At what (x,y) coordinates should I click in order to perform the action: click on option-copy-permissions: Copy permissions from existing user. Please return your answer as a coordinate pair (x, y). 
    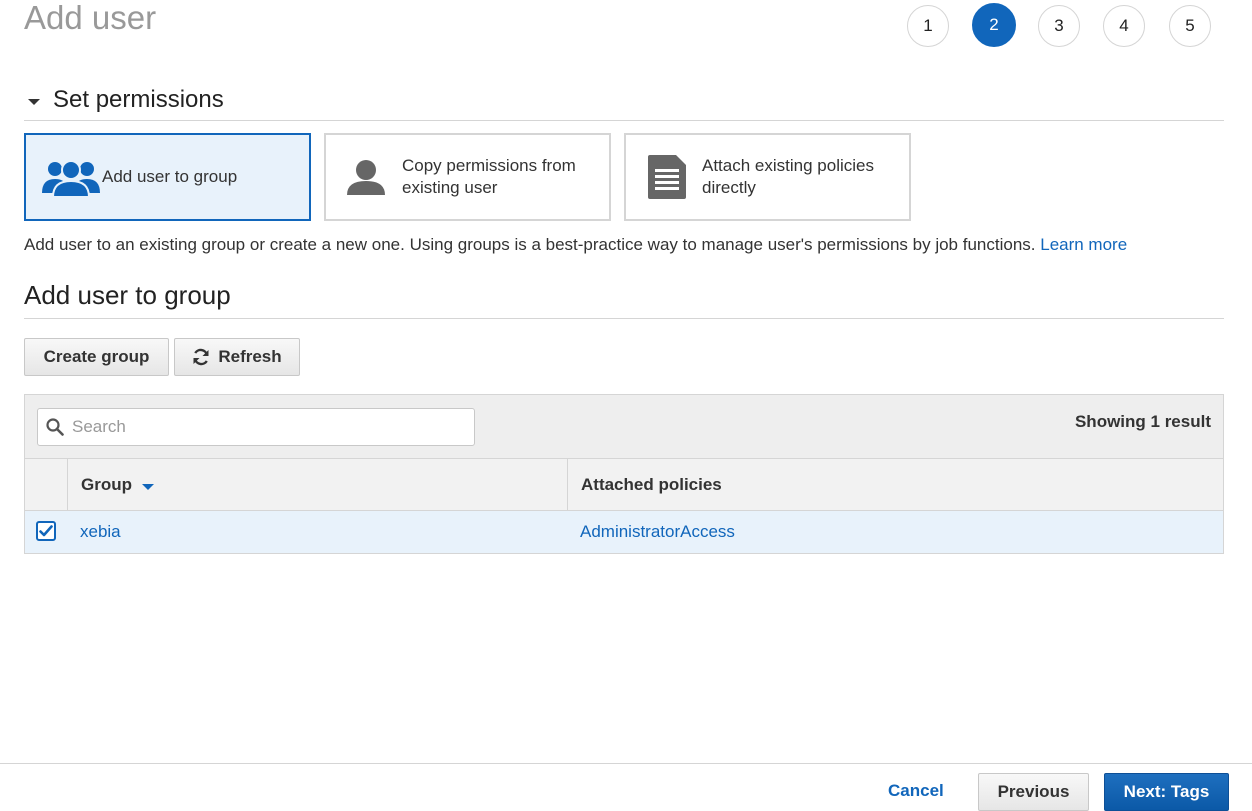
    Looking at the image, I should click on (467, 177).